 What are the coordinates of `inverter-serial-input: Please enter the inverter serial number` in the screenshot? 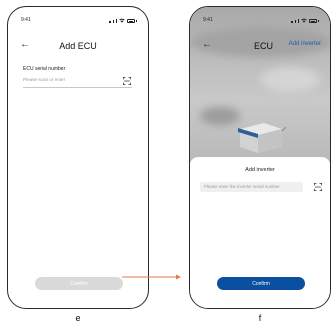 It's located at (251, 187).